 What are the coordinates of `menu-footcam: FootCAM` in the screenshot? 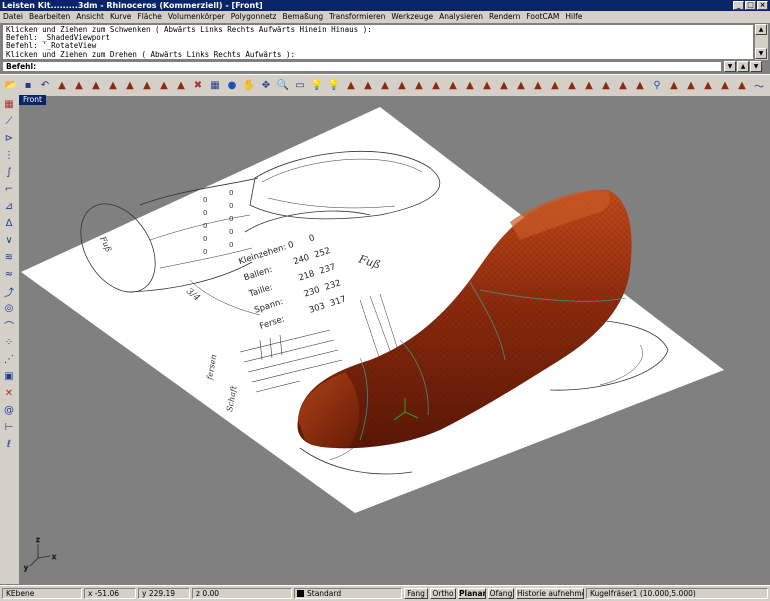 It's located at (542, 17).